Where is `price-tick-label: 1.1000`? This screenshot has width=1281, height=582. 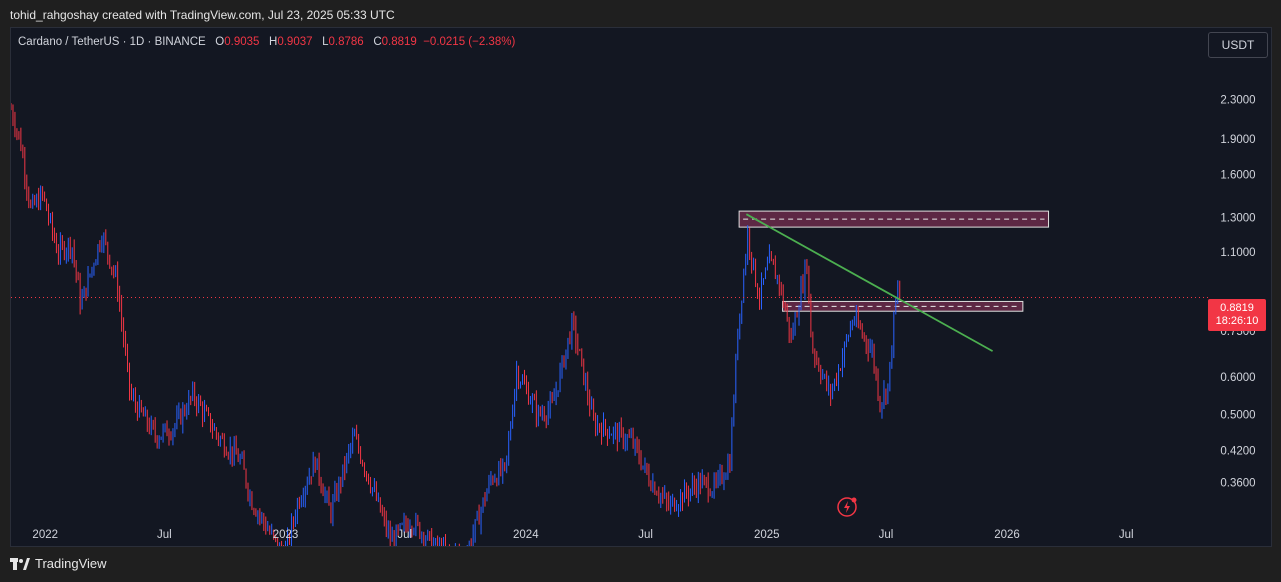
price-tick-label: 1.1000 is located at coordinates (1237, 253).